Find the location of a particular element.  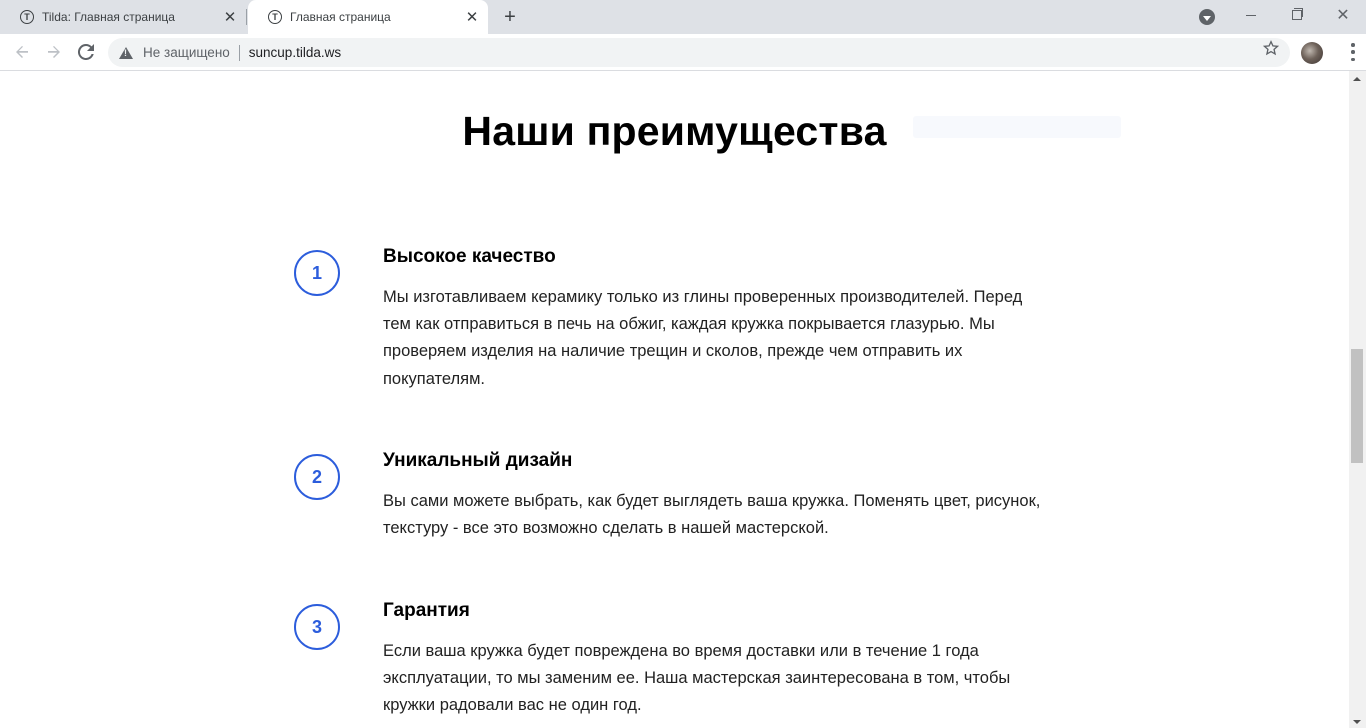

scroll-thumb is located at coordinates (1357, 406).